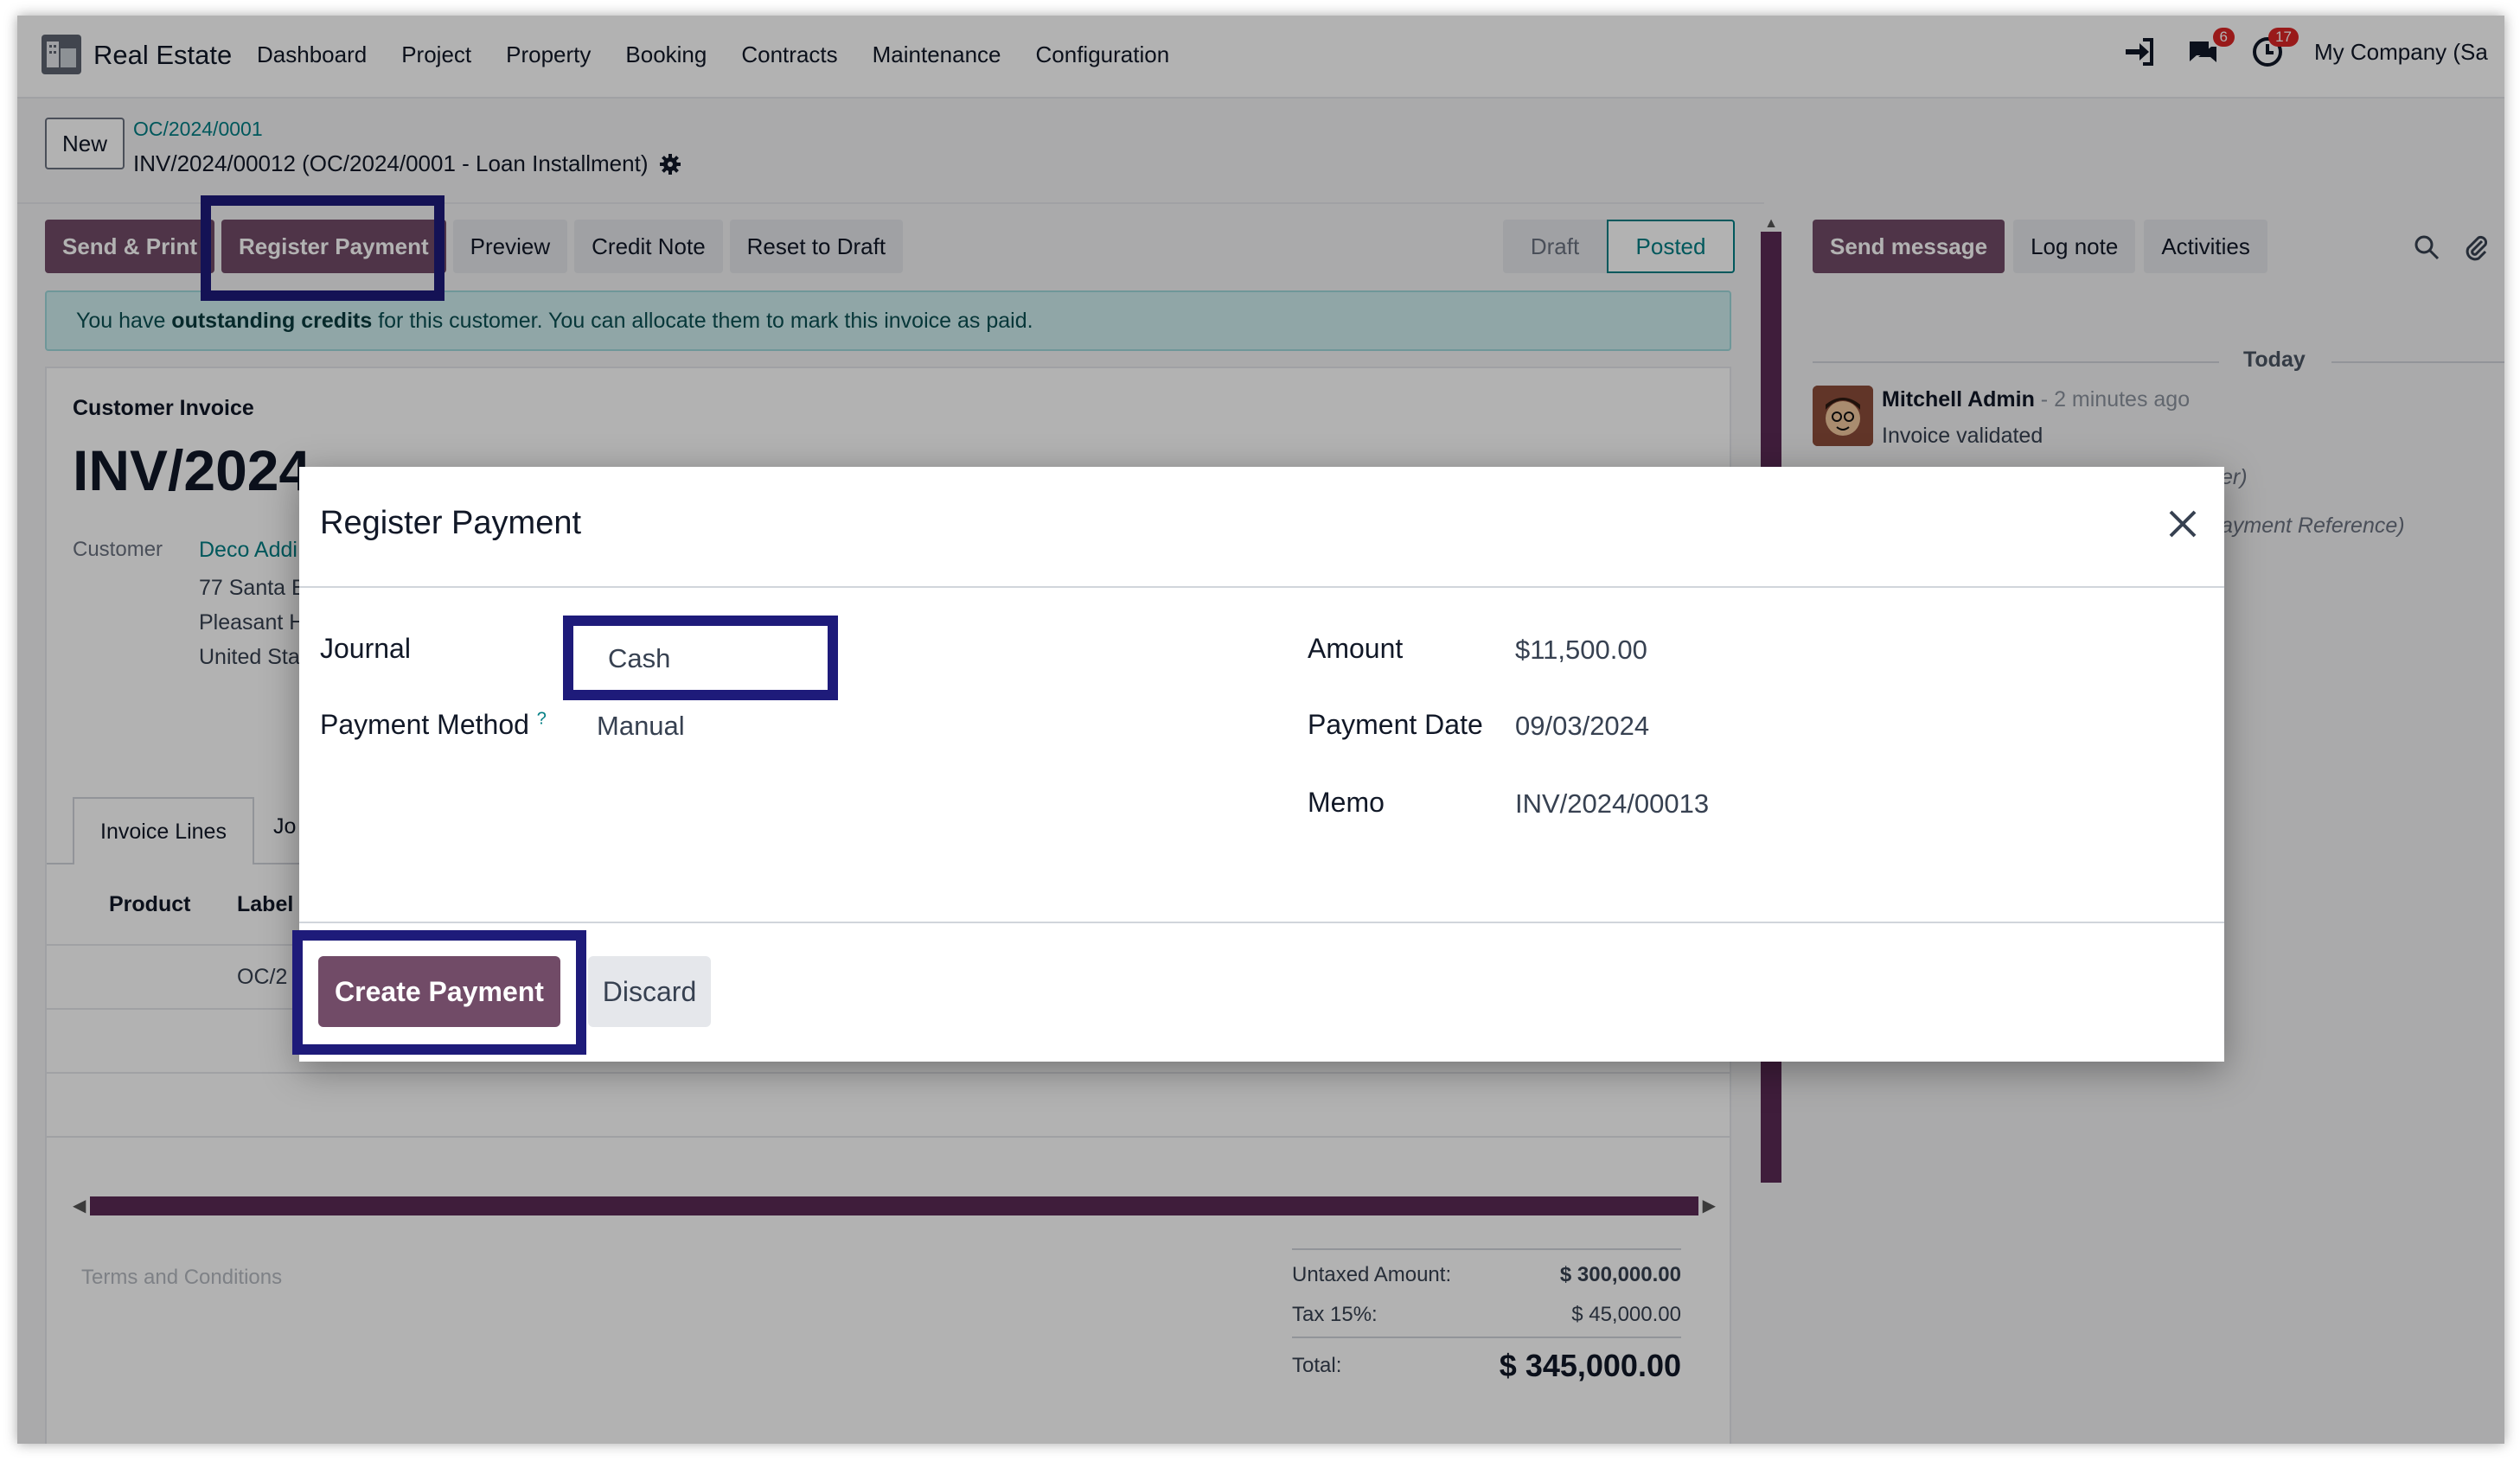  Describe the element at coordinates (1582, 726) in the screenshot. I see `payment-date-field: 09/03/2024` at that location.